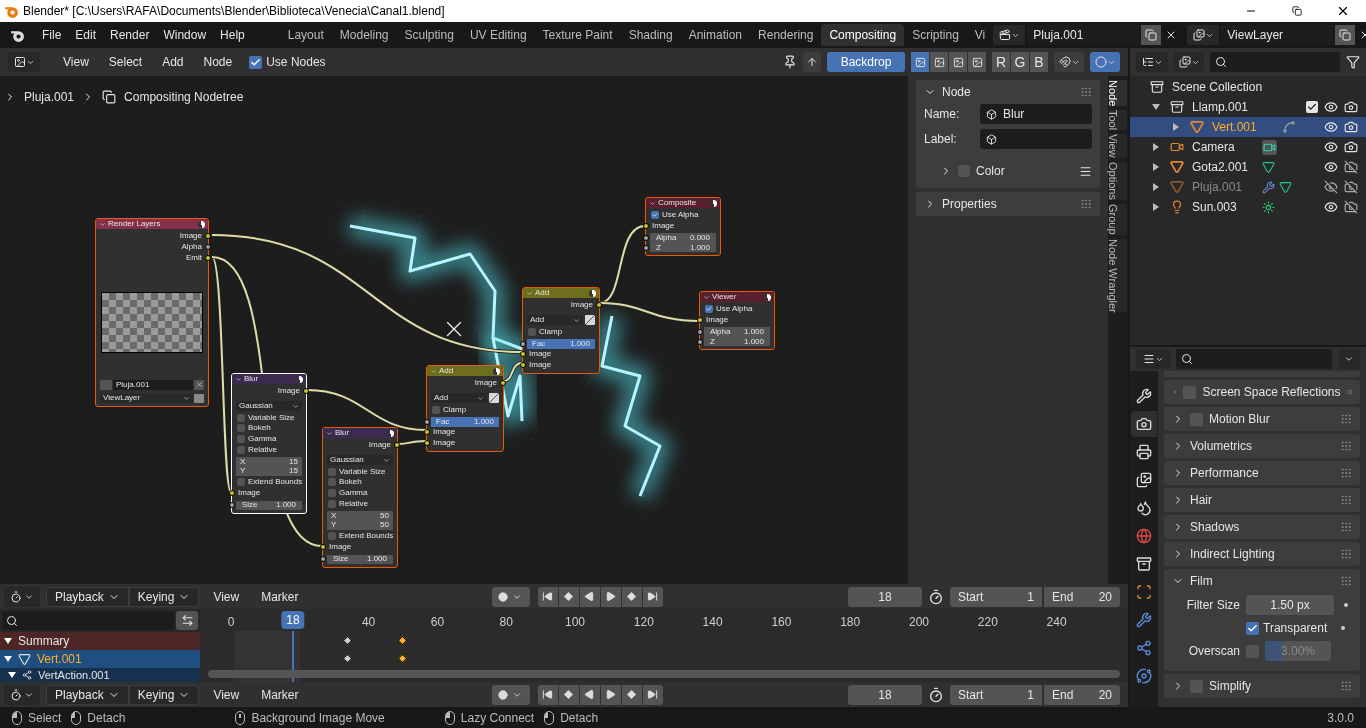  I want to click on menu-item: Add, so click(173, 62).